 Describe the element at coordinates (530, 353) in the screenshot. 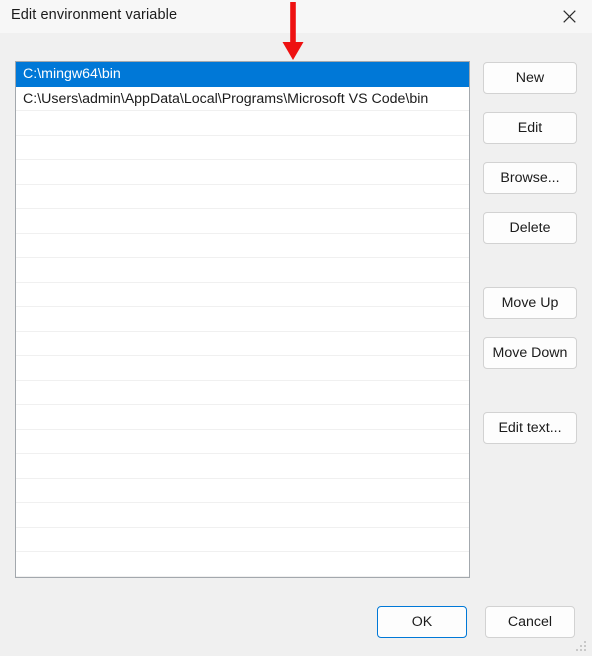

I see `move-down-button: Move Down` at that location.